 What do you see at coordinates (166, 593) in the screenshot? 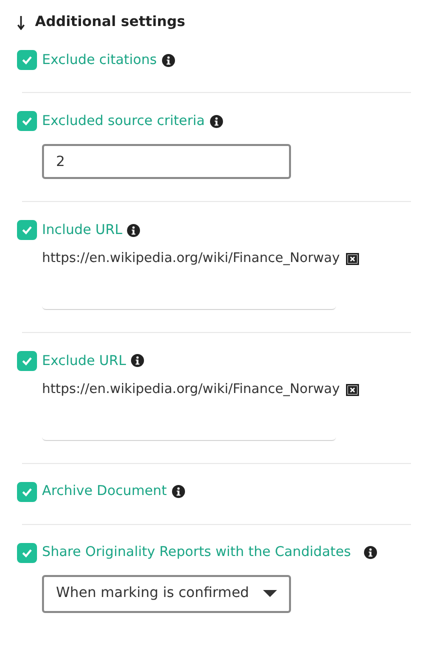
I see `dropdown: When marking is confirmed` at bounding box center [166, 593].